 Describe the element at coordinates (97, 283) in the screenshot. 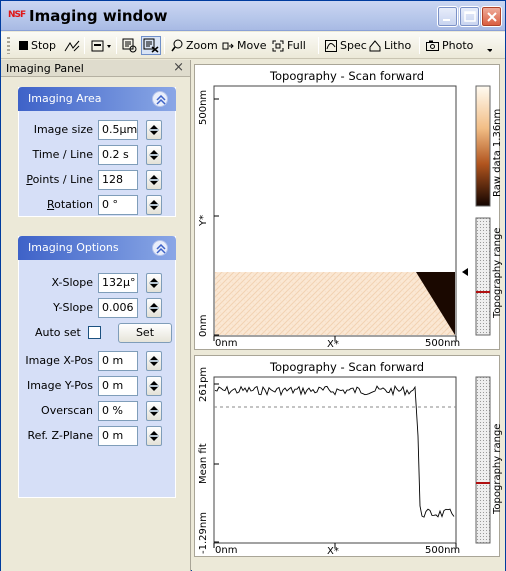

I see `x-slope-row: X-Slope 132µ°` at that location.